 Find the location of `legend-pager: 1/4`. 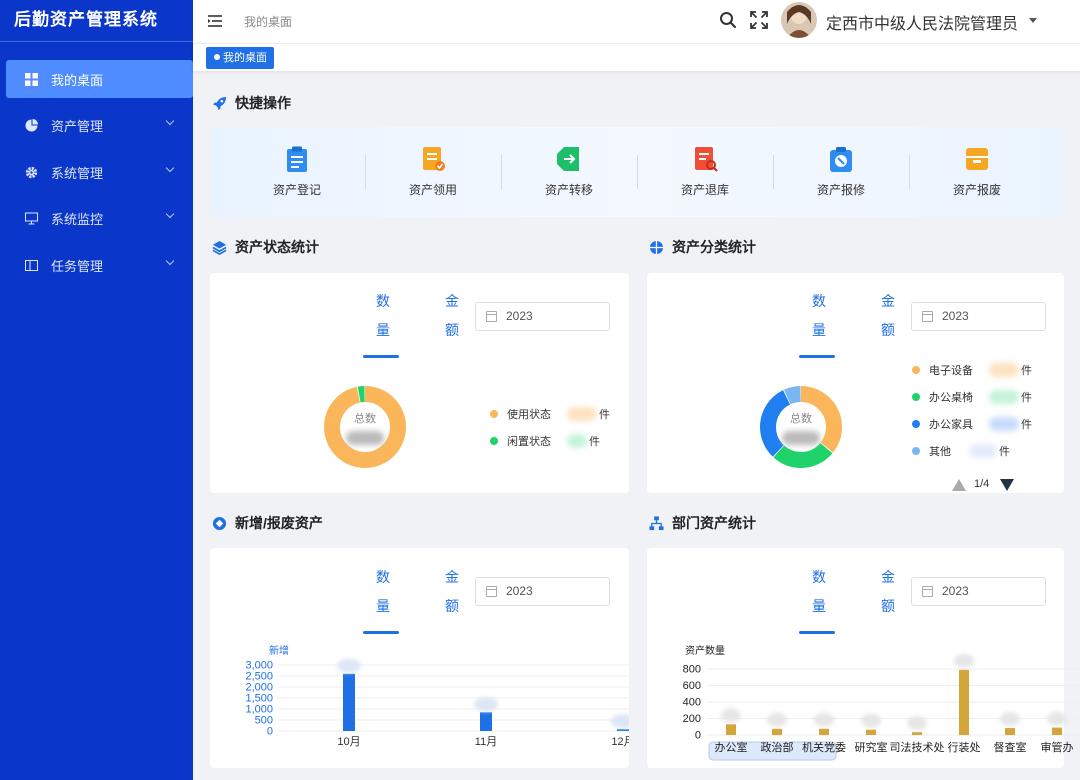

legend-pager: 1/4 is located at coordinates (982, 484).